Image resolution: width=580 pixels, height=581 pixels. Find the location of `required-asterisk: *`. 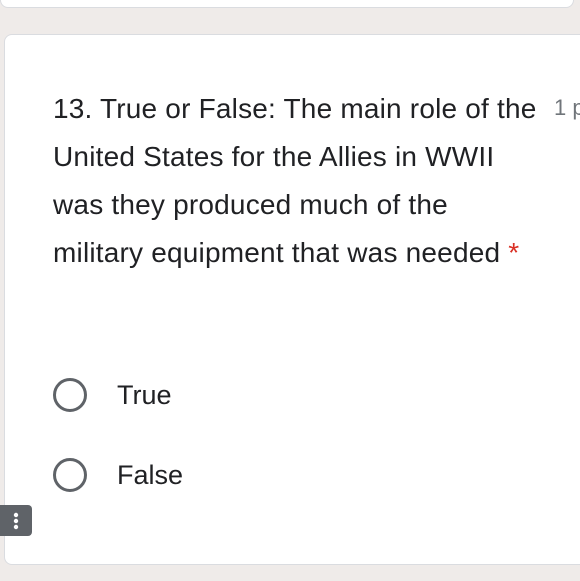

required-asterisk: * is located at coordinates (514, 252).